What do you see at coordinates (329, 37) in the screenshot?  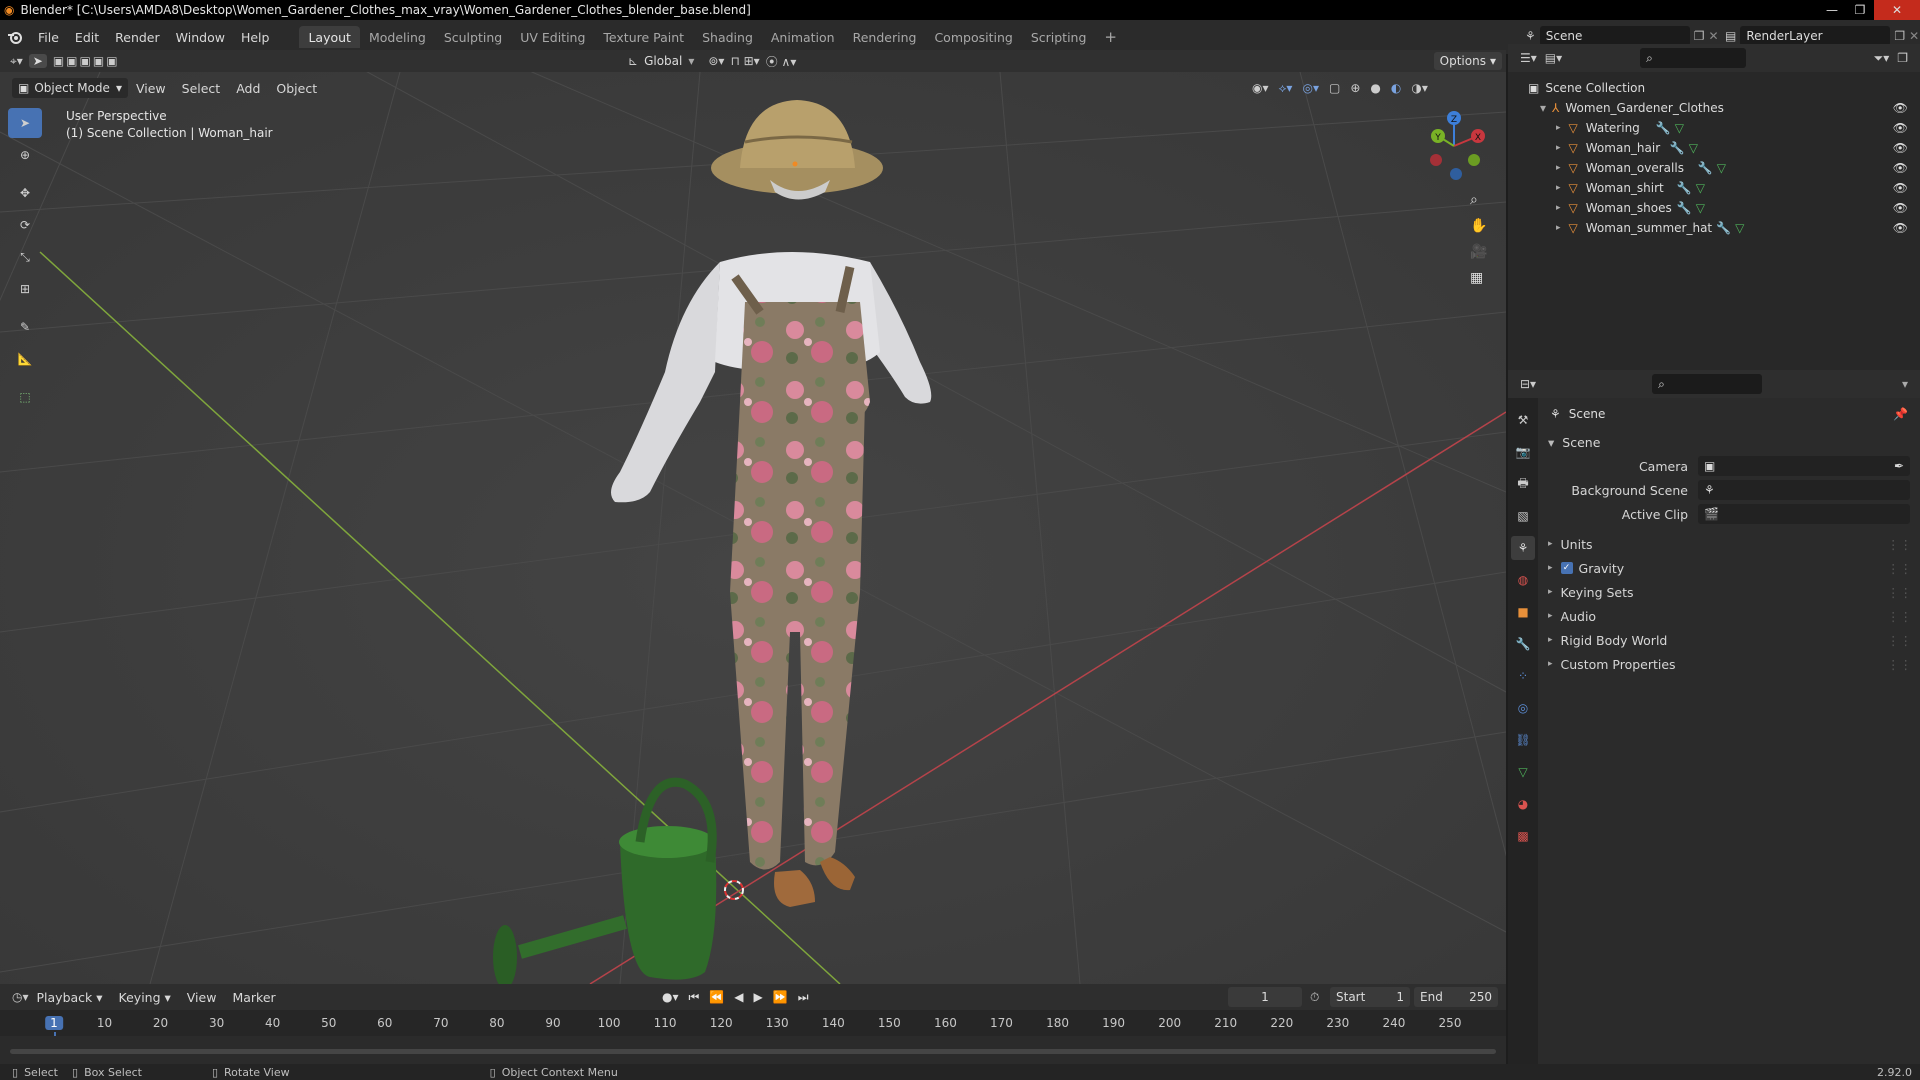 I see `tab-layout: Layout` at bounding box center [329, 37].